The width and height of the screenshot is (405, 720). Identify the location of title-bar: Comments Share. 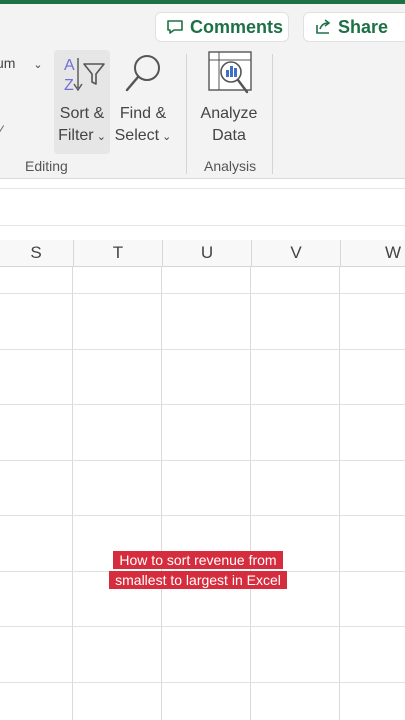
(202, 23).